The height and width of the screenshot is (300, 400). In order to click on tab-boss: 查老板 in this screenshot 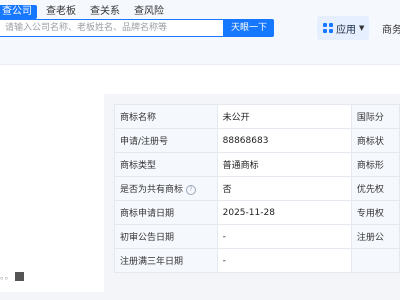, I will do `click(61, 12)`.